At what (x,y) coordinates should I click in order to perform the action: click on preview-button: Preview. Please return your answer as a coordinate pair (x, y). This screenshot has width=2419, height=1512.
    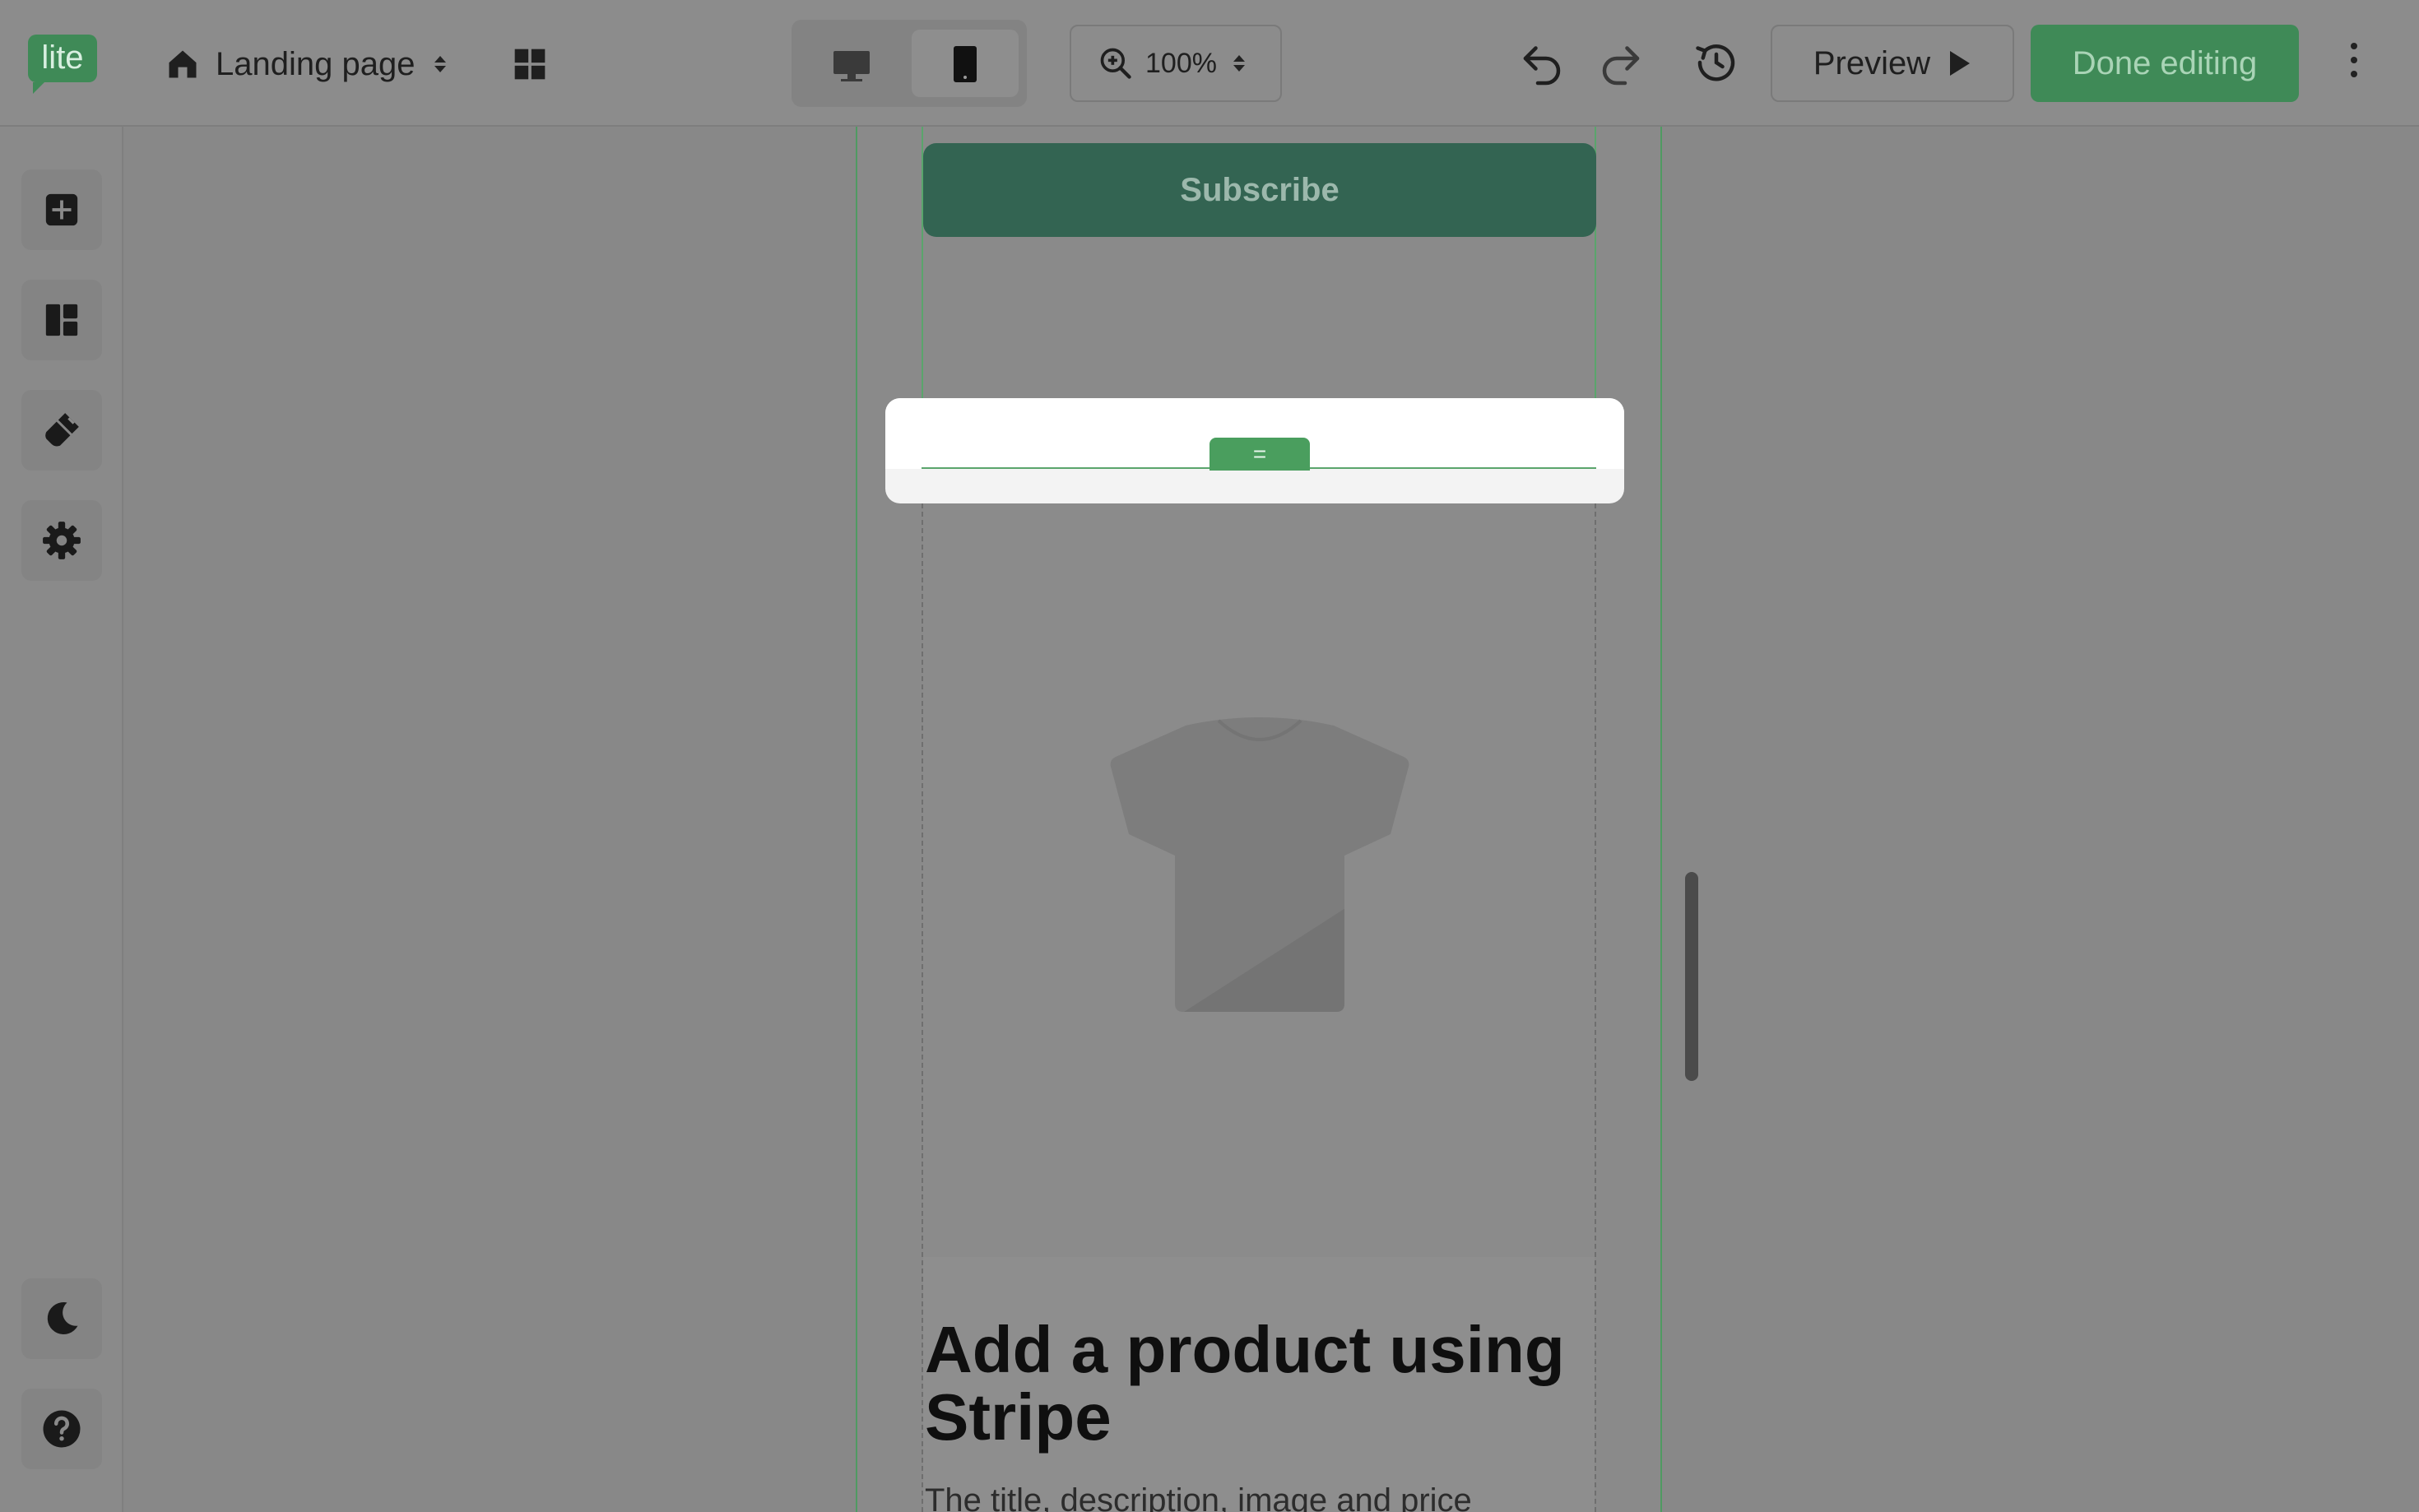
    Looking at the image, I should click on (1892, 63).